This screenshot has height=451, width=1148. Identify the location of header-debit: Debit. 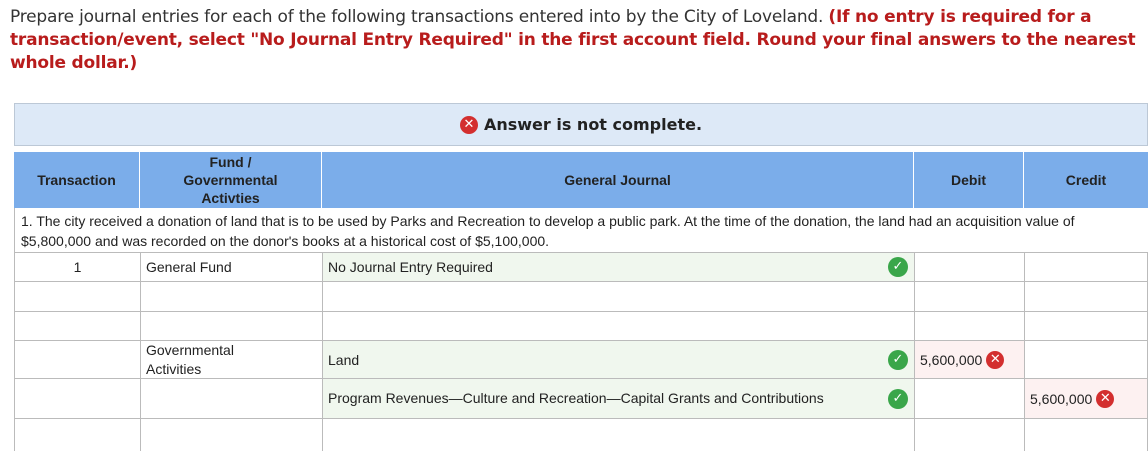
(969, 180).